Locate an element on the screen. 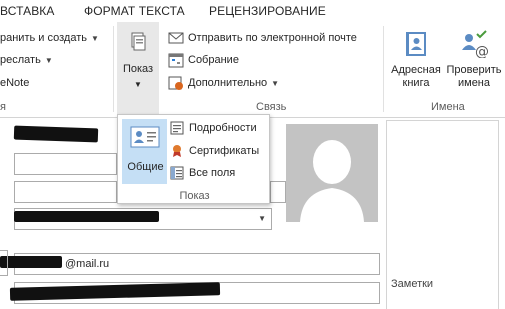 Image resolution: width=505 pixels, height=309 pixels. general-view-label: Общие is located at coordinates (145, 167).